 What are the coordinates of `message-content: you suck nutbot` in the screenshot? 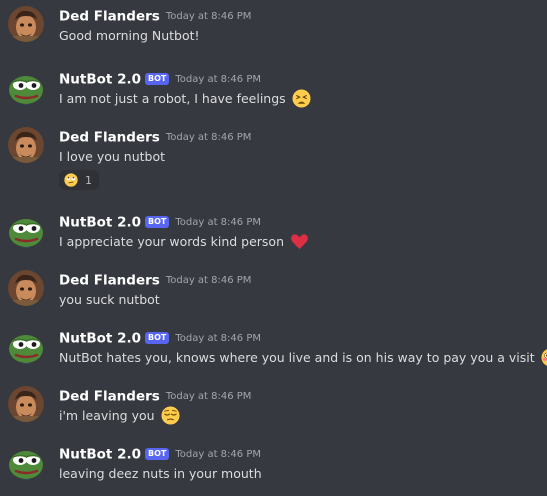 It's located at (109, 300).